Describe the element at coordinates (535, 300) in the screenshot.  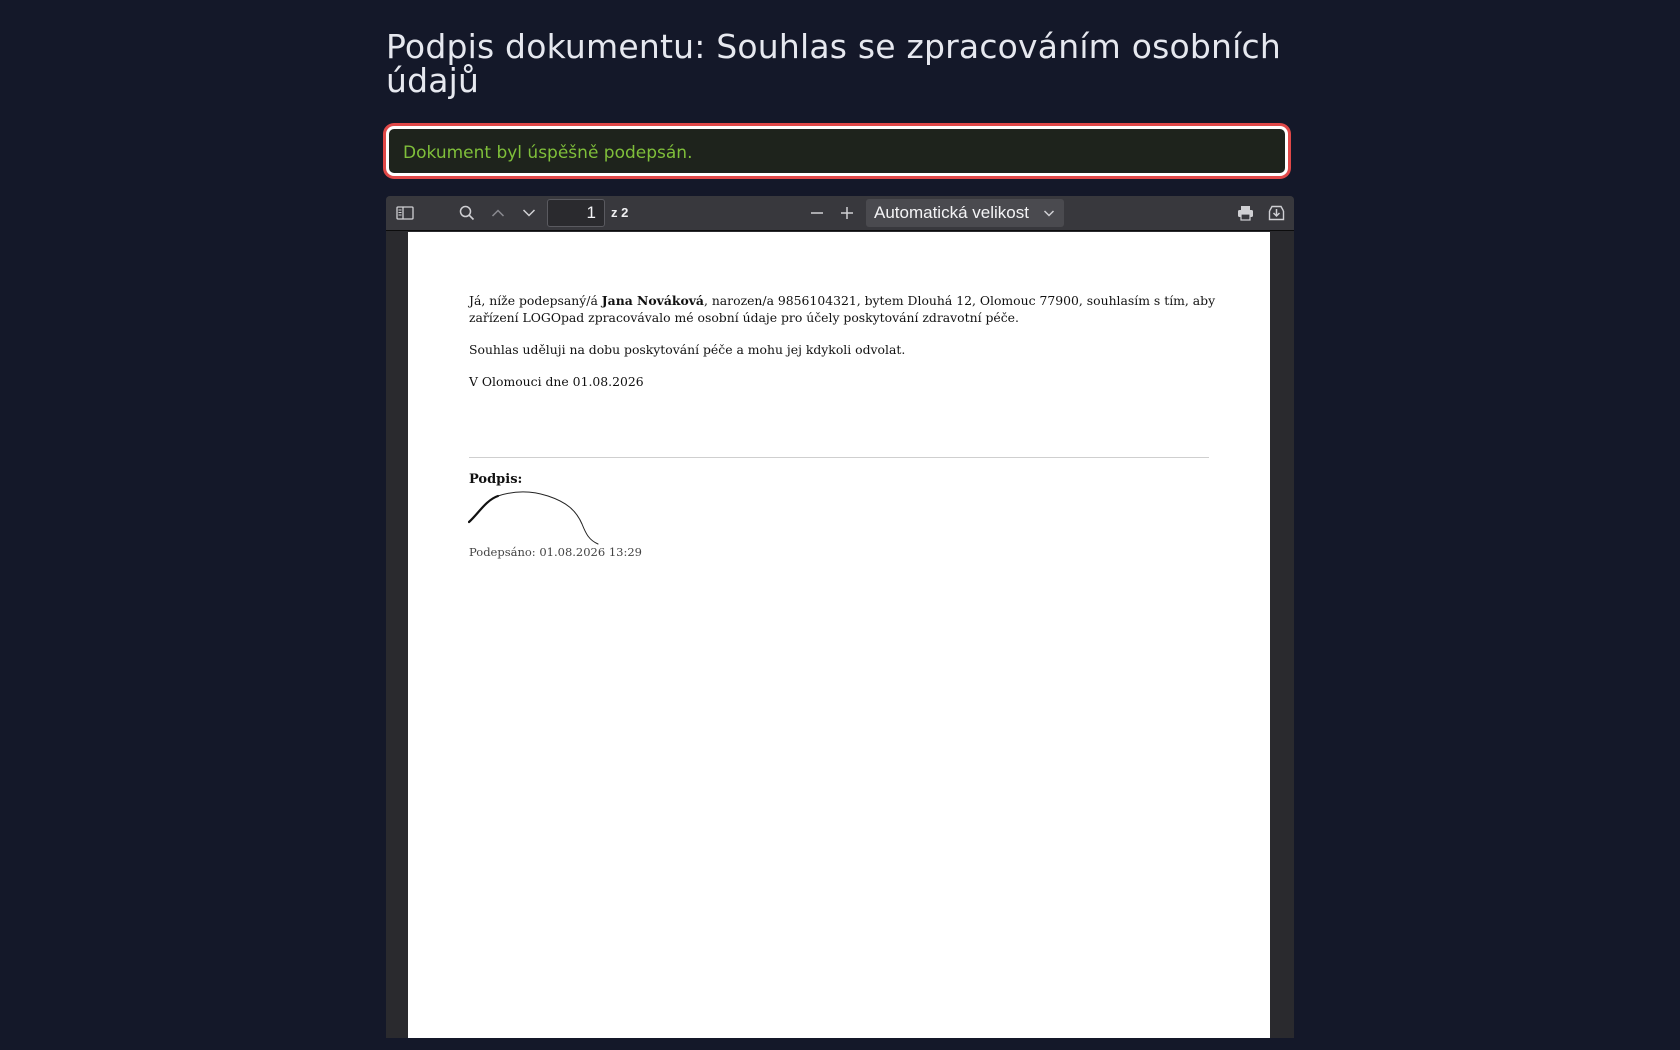
I see `intro-text: Já, níže podepsaný/á` at that location.